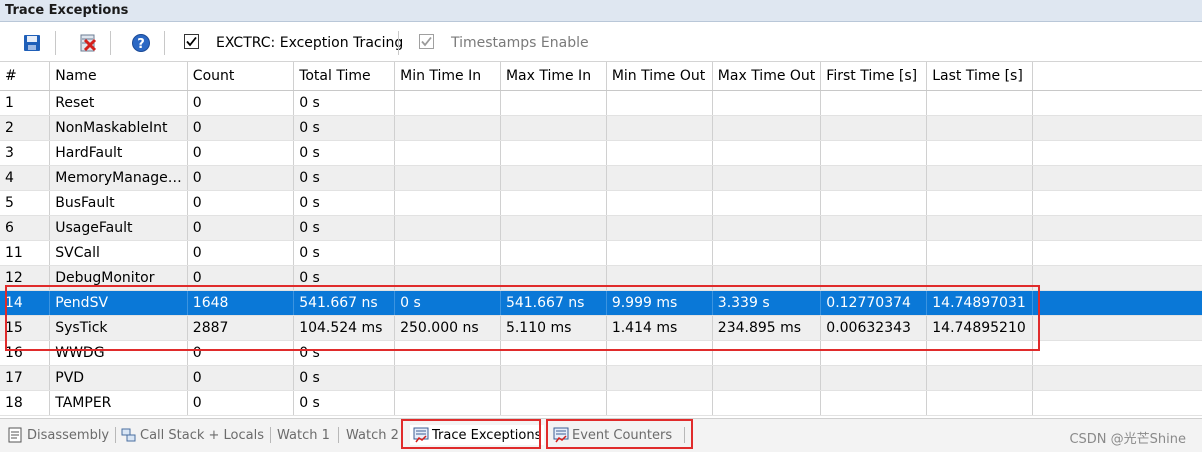 This screenshot has width=1202, height=452. I want to click on highlight-box-event-tab, so click(619, 434).